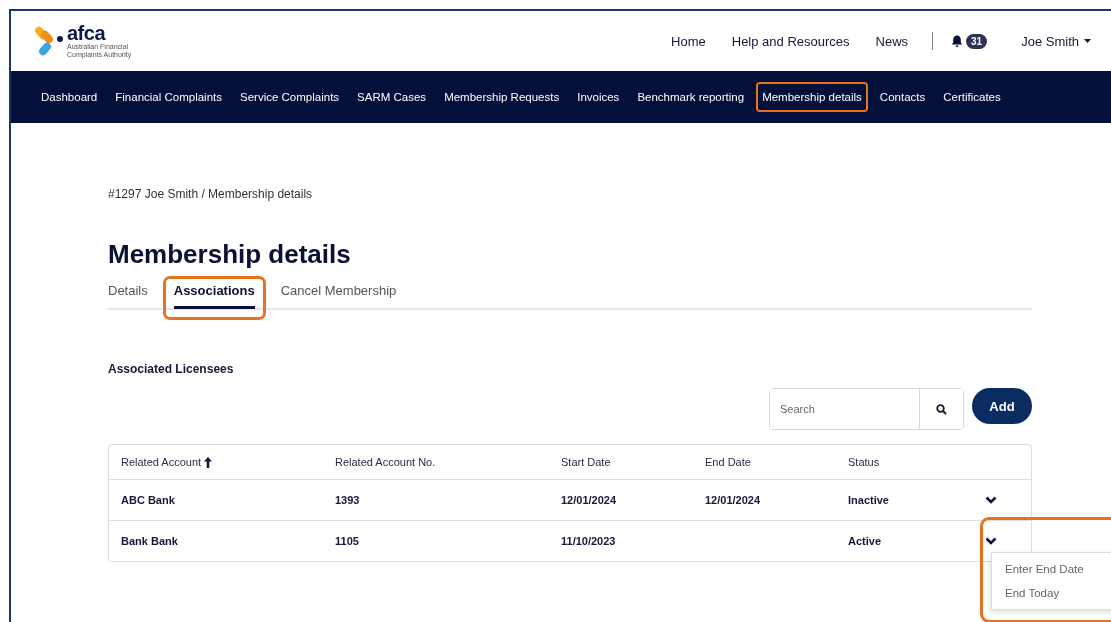 The height and width of the screenshot is (622, 1111). Describe the element at coordinates (150, 541) in the screenshot. I see `table-cell-text: Bank Bank` at that location.